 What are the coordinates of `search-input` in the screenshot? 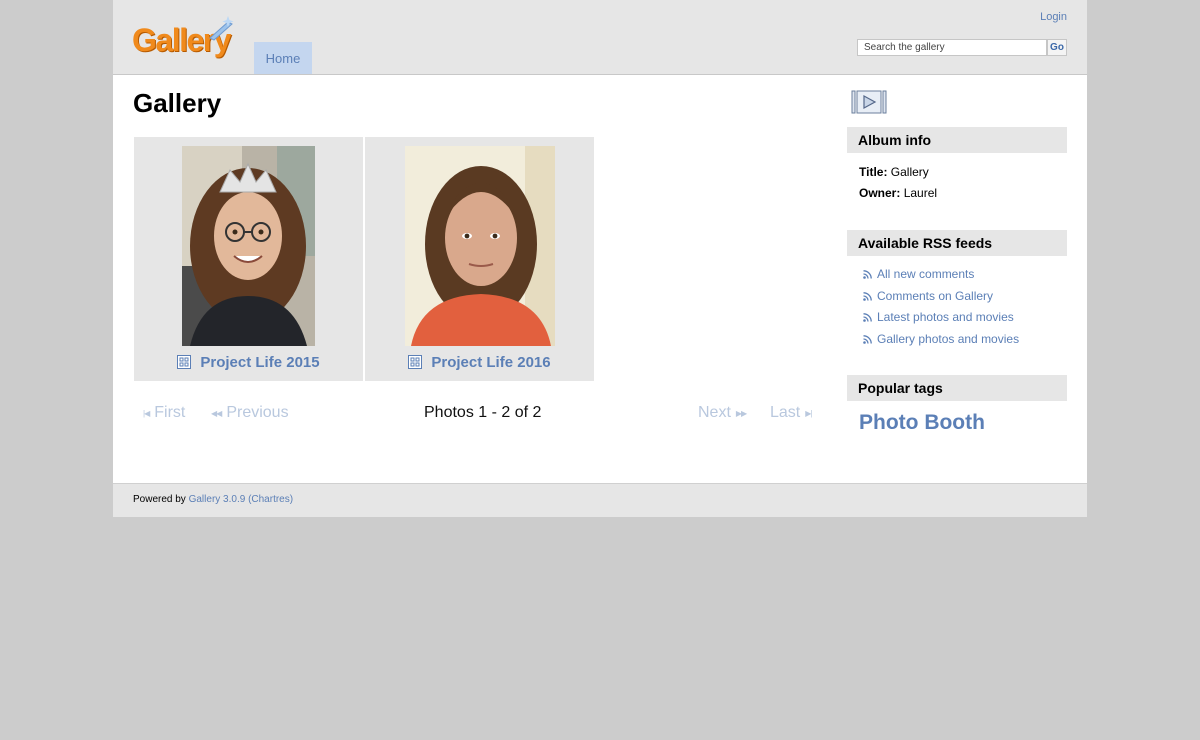 It's located at (952, 47).